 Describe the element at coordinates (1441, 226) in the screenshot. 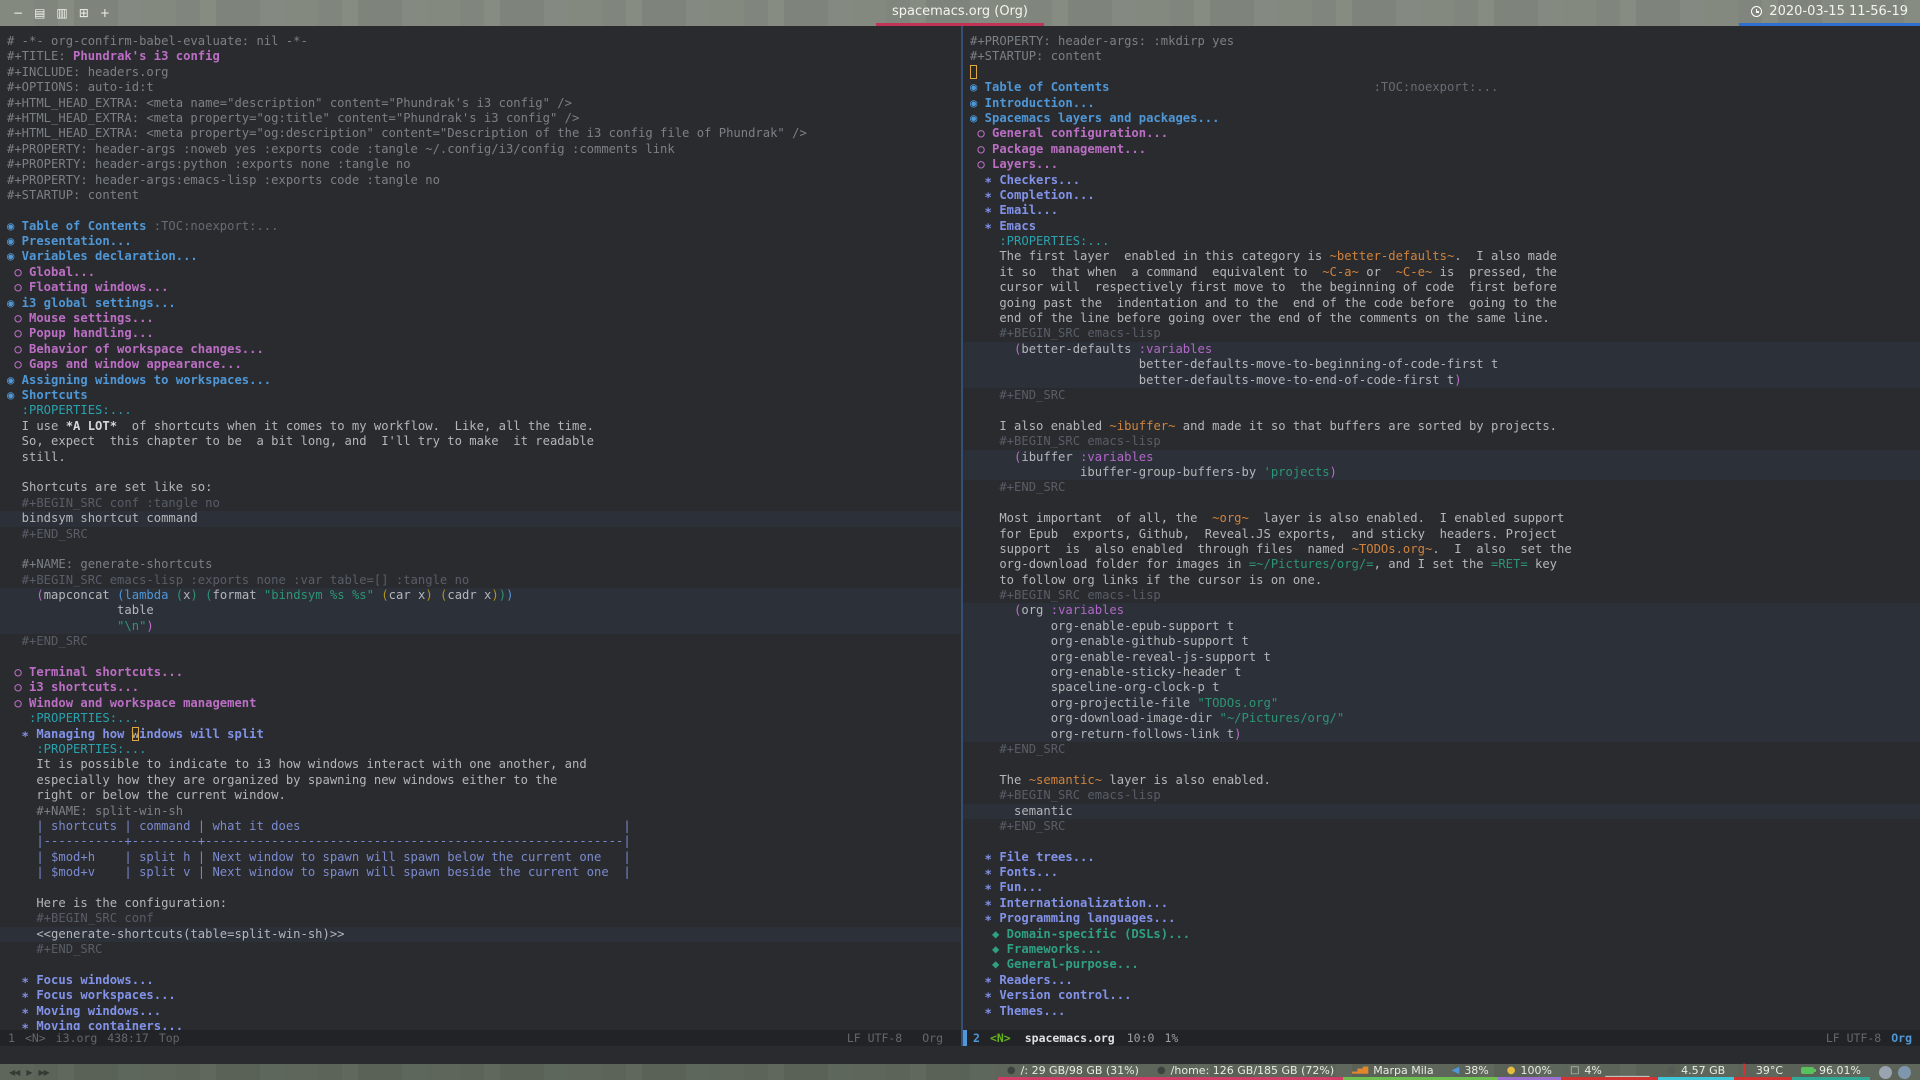

I see `buffer-line: ∗ Emacs` at that location.